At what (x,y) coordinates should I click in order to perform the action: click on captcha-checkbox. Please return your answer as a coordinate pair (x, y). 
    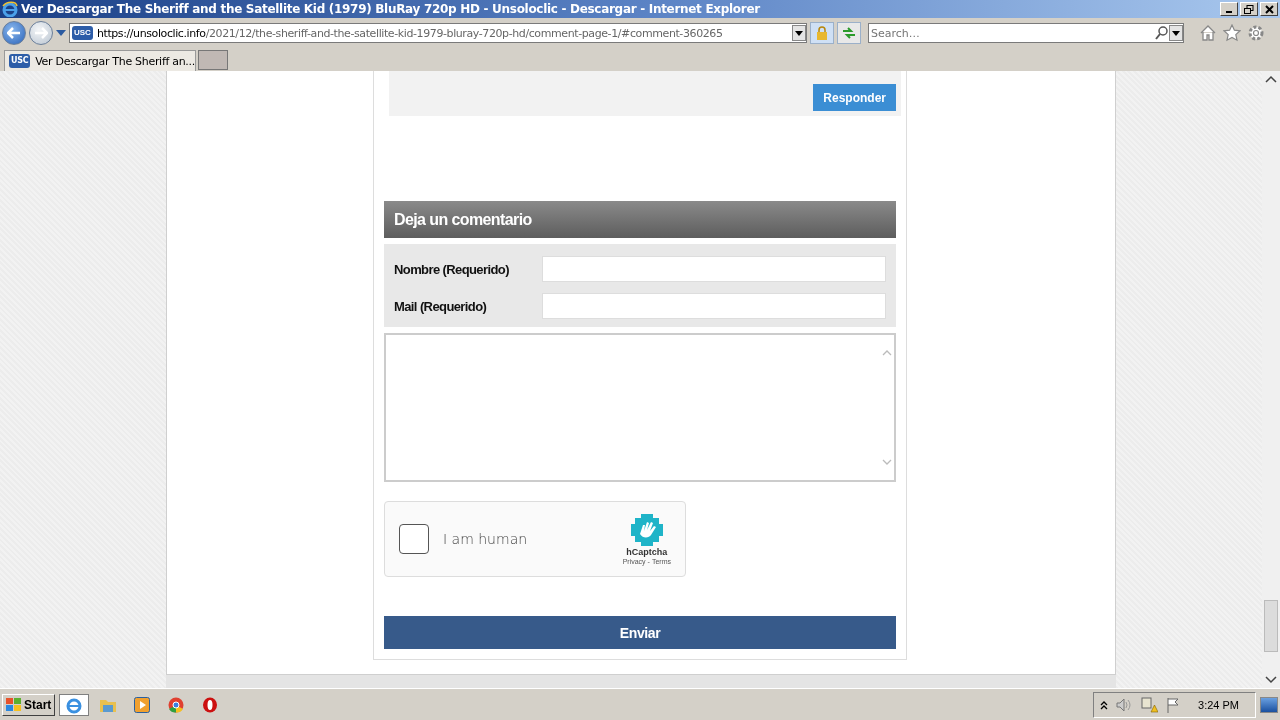
    Looking at the image, I should click on (414, 539).